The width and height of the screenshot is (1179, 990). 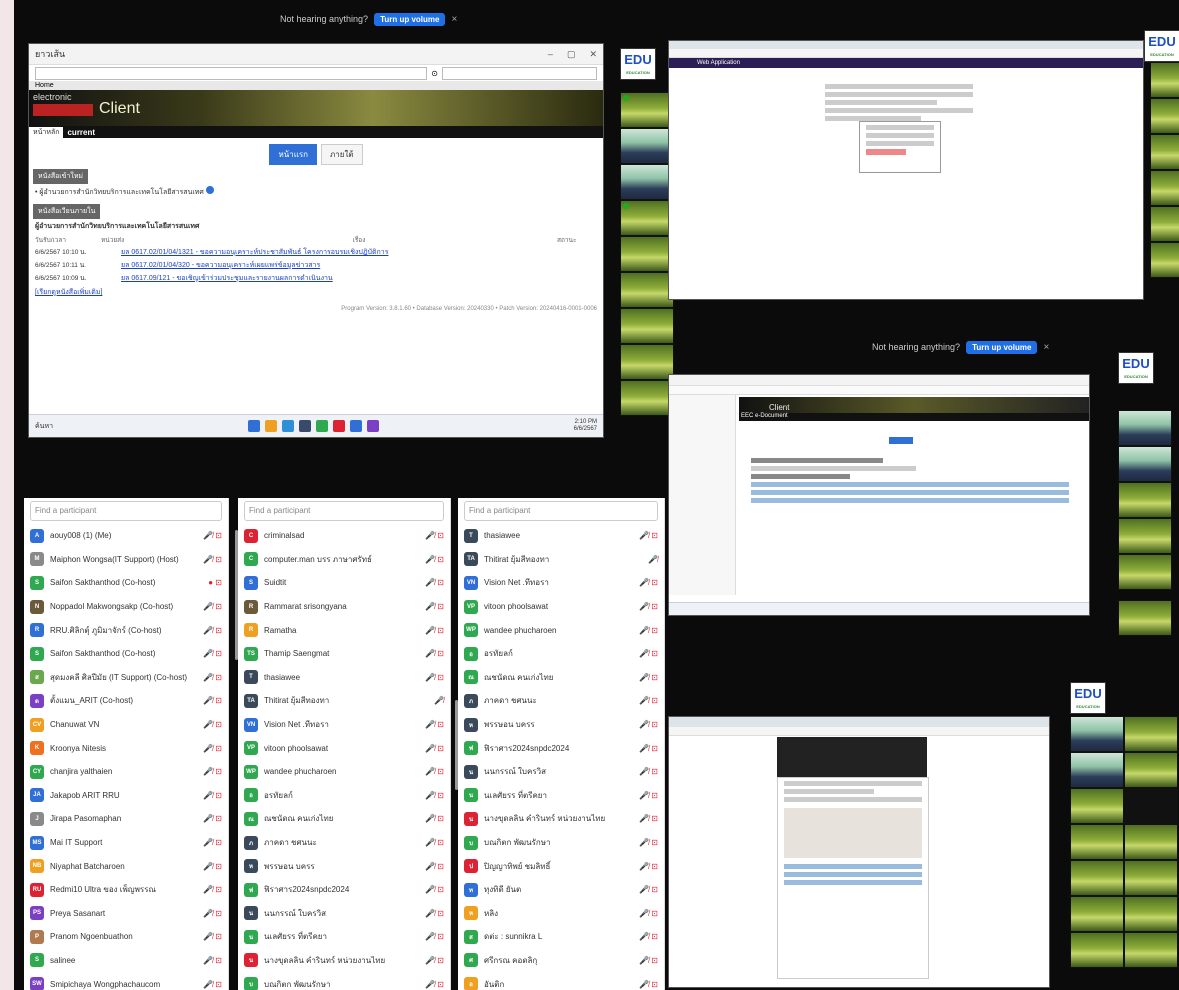 I want to click on participant-item: S Saifon Sakthanthod (Co-host) 🎤̸ ⊡, so click(x=126, y=654).